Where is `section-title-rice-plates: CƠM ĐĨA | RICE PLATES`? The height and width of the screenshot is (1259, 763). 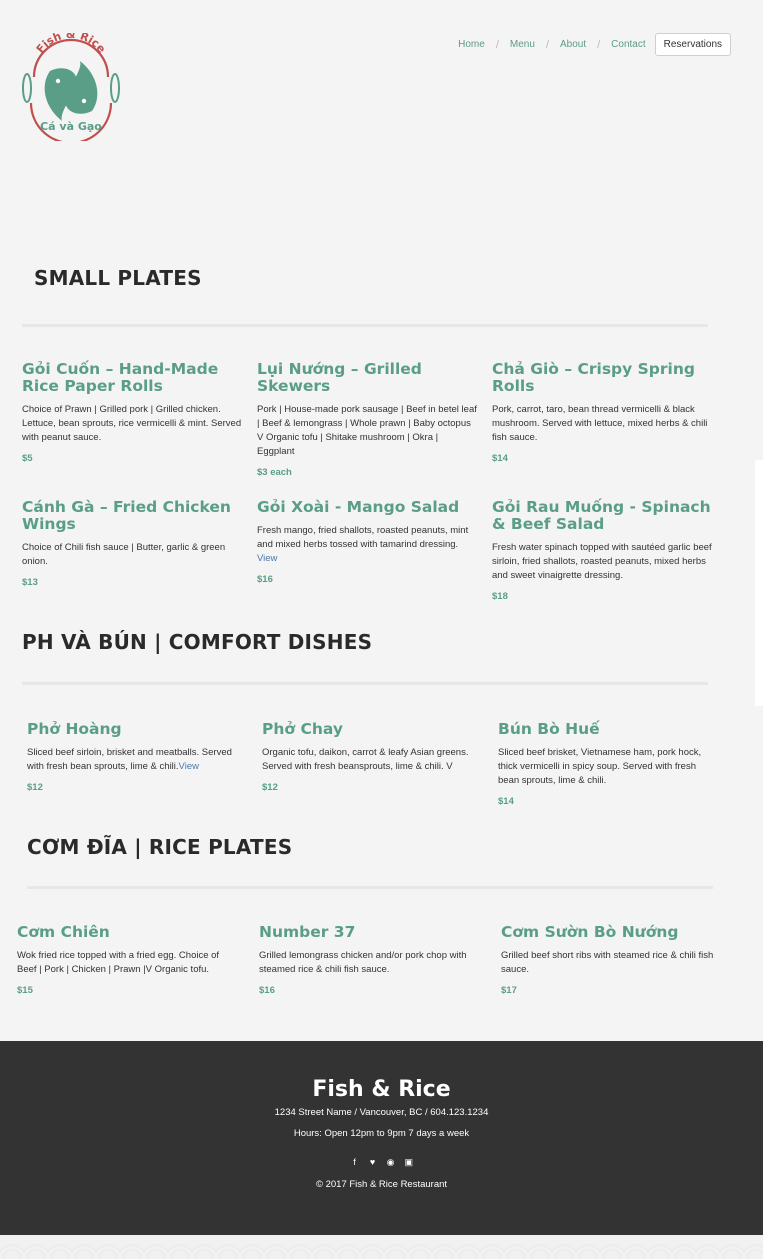
section-title-rice-plates: CƠM ĐĨA | RICE PLATES is located at coordinates (160, 847).